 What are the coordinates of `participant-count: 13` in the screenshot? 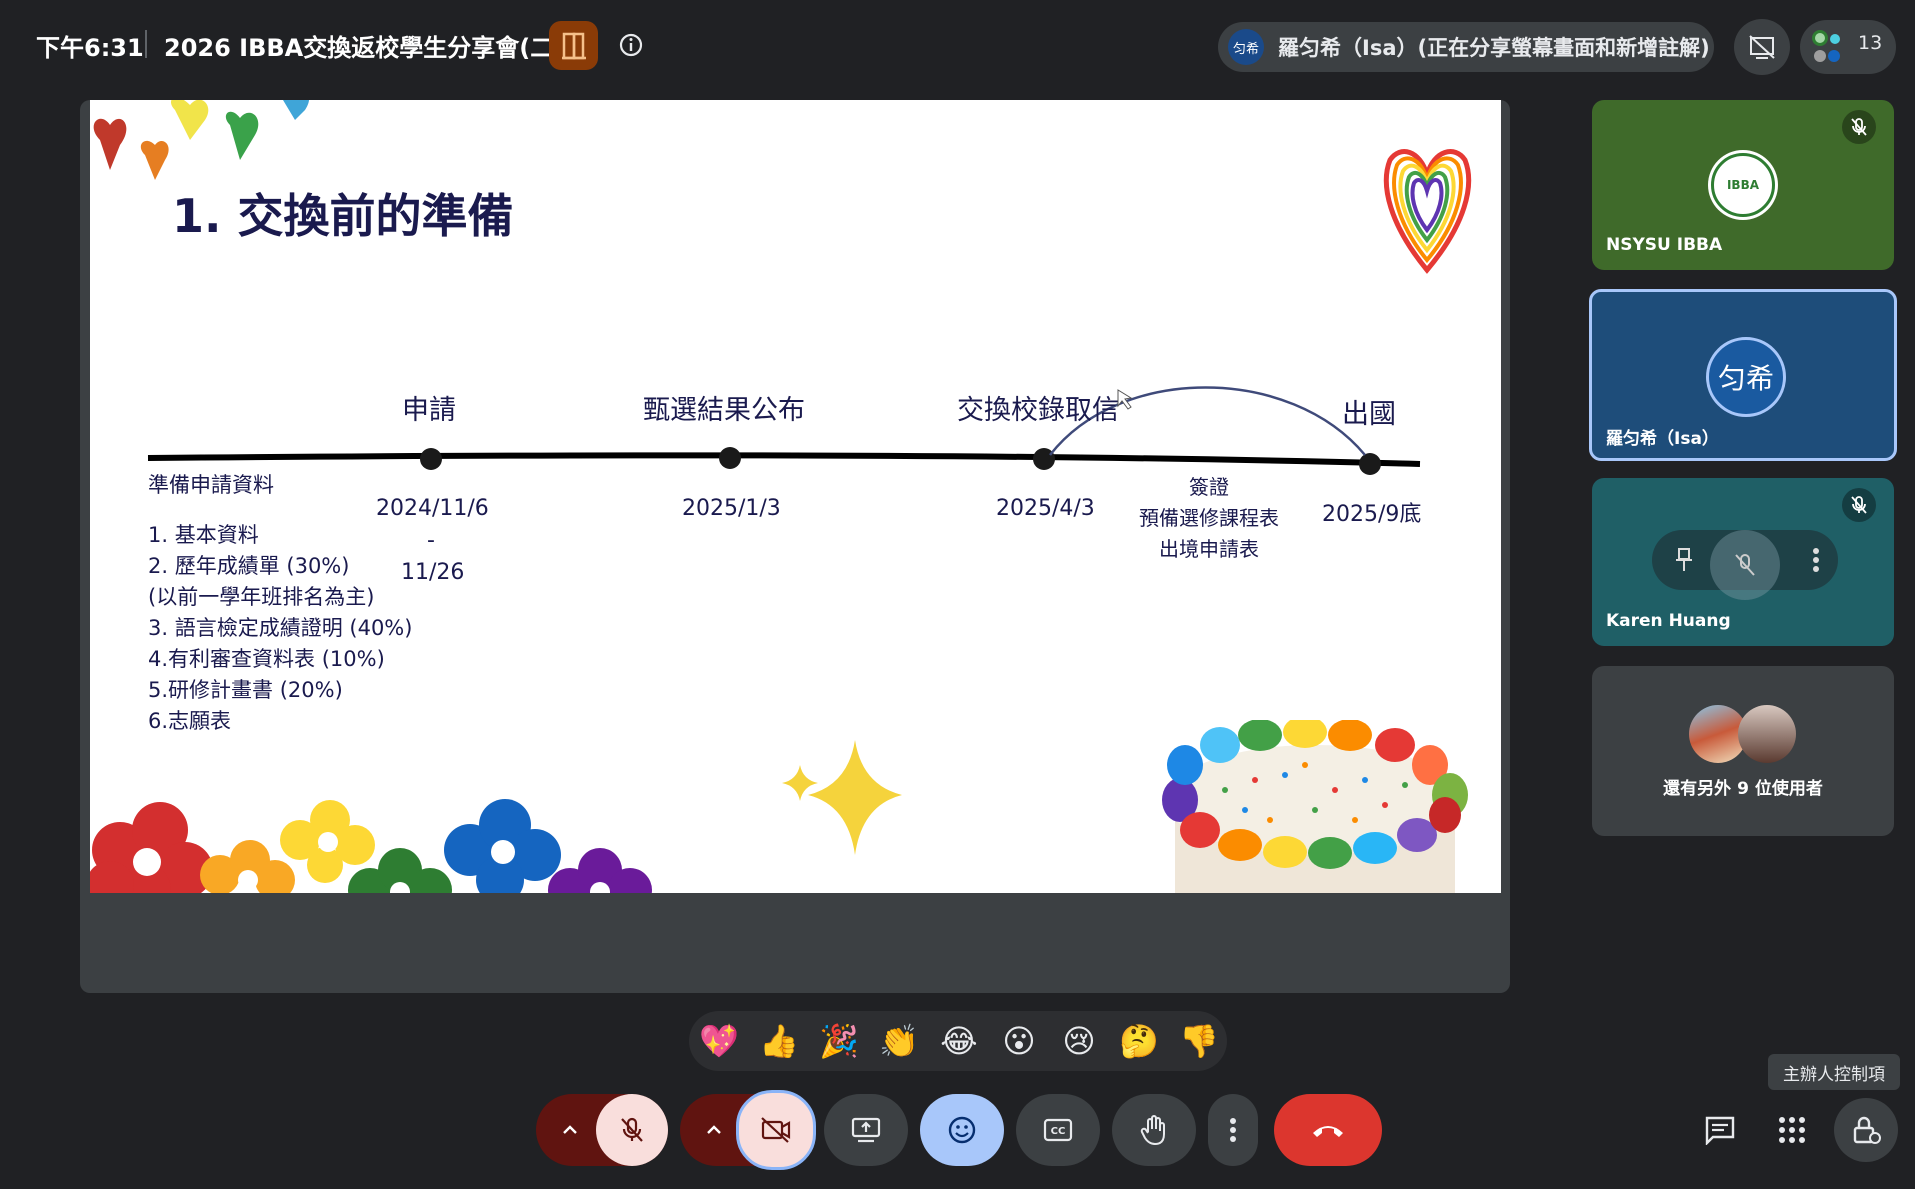 It's located at (1870, 43).